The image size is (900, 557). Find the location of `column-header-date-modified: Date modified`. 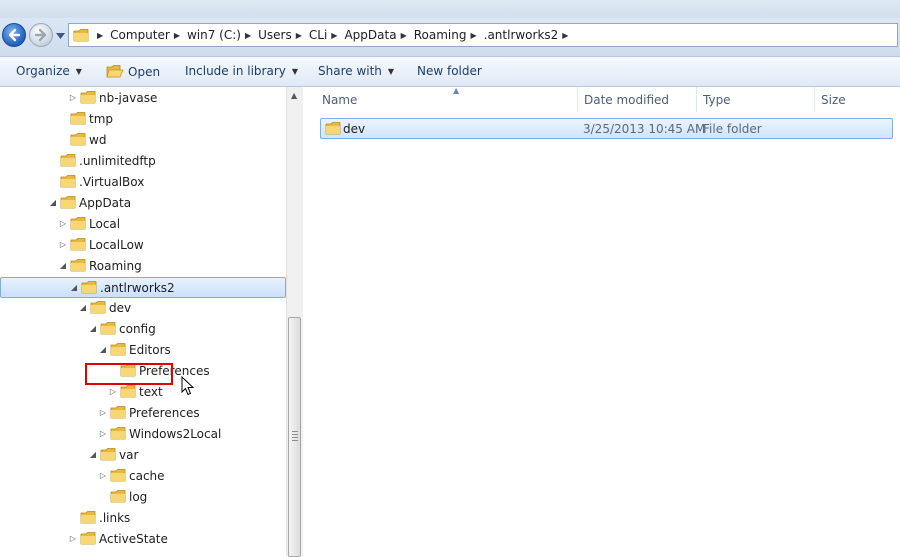

column-header-date-modified: Date modified is located at coordinates (637, 99).